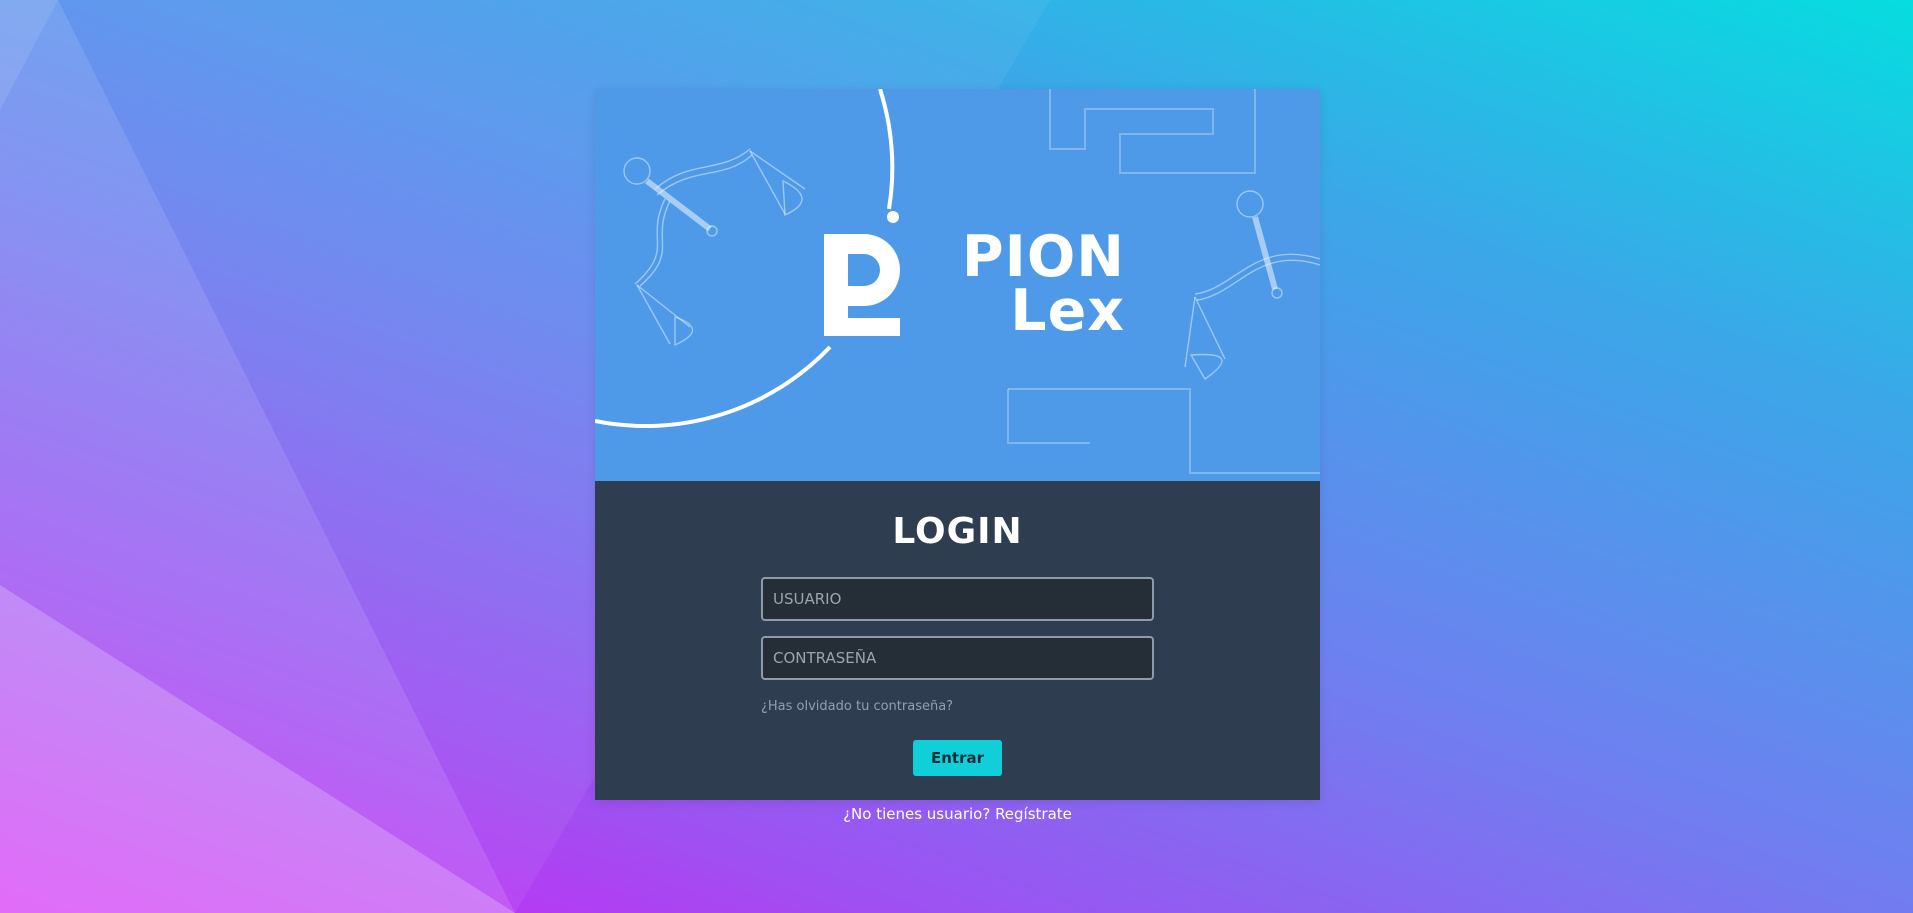  Describe the element at coordinates (957, 758) in the screenshot. I see `login-submit-button: Entrar` at that location.